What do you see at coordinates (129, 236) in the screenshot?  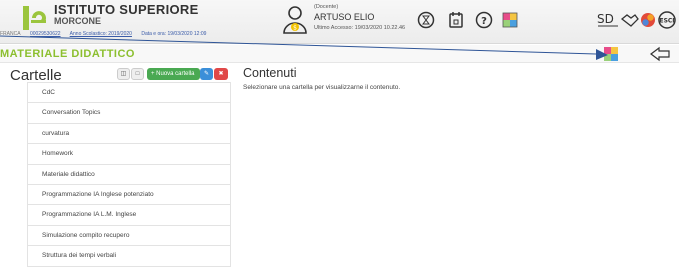 I see `folder-list-item: Simulazione compito recupero` at bounding box center [129, 236].